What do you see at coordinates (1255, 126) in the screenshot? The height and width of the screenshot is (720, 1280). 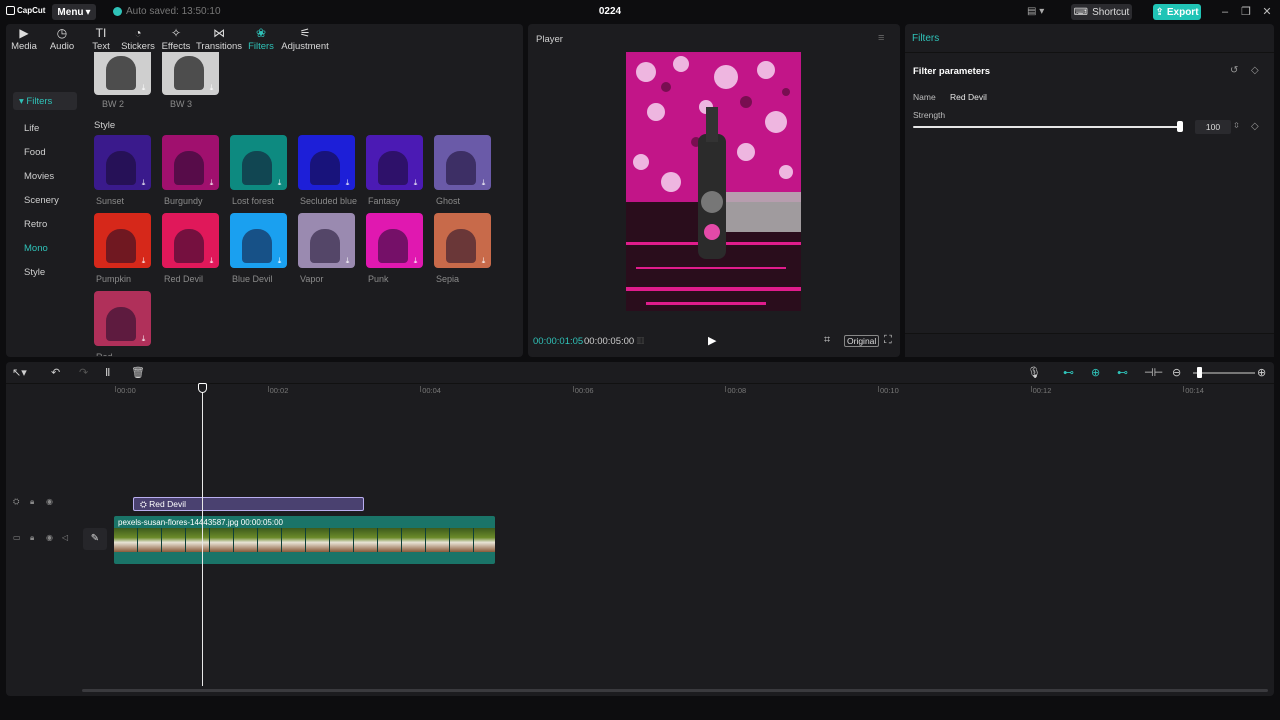 I see `strength-keyframe-icon: ◇` at bounding box center [1255, 126].